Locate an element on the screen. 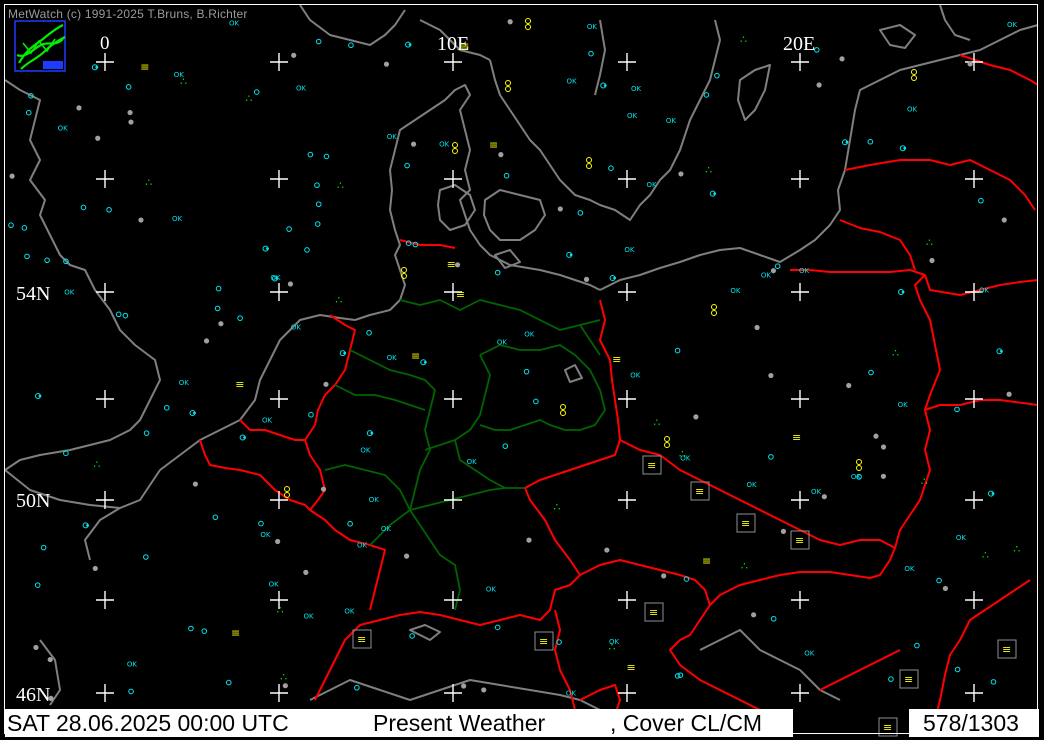 Image resolution: width=1044 pixels, height=740 pixels. lon-label-0: 0 is located at coordinates (105, 43).